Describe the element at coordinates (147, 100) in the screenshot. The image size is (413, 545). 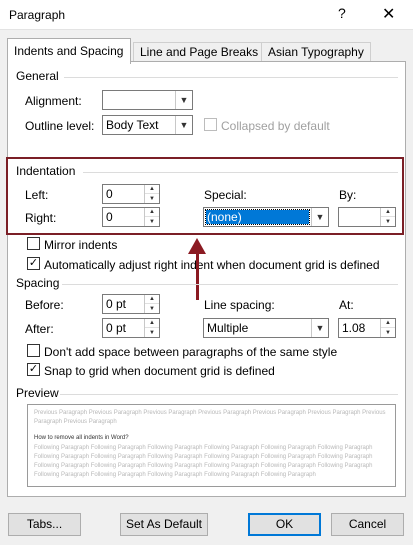
I see `alignment-dropdown: ▼` at that location.